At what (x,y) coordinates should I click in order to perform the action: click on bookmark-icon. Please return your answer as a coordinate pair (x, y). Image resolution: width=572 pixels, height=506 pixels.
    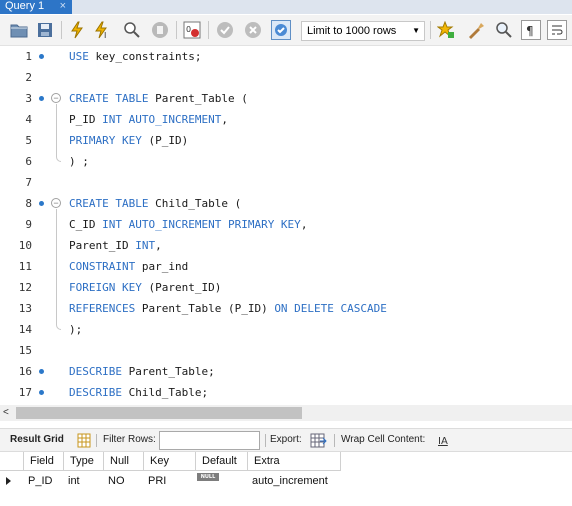
    Looking at the image, I should click on (446, 30).